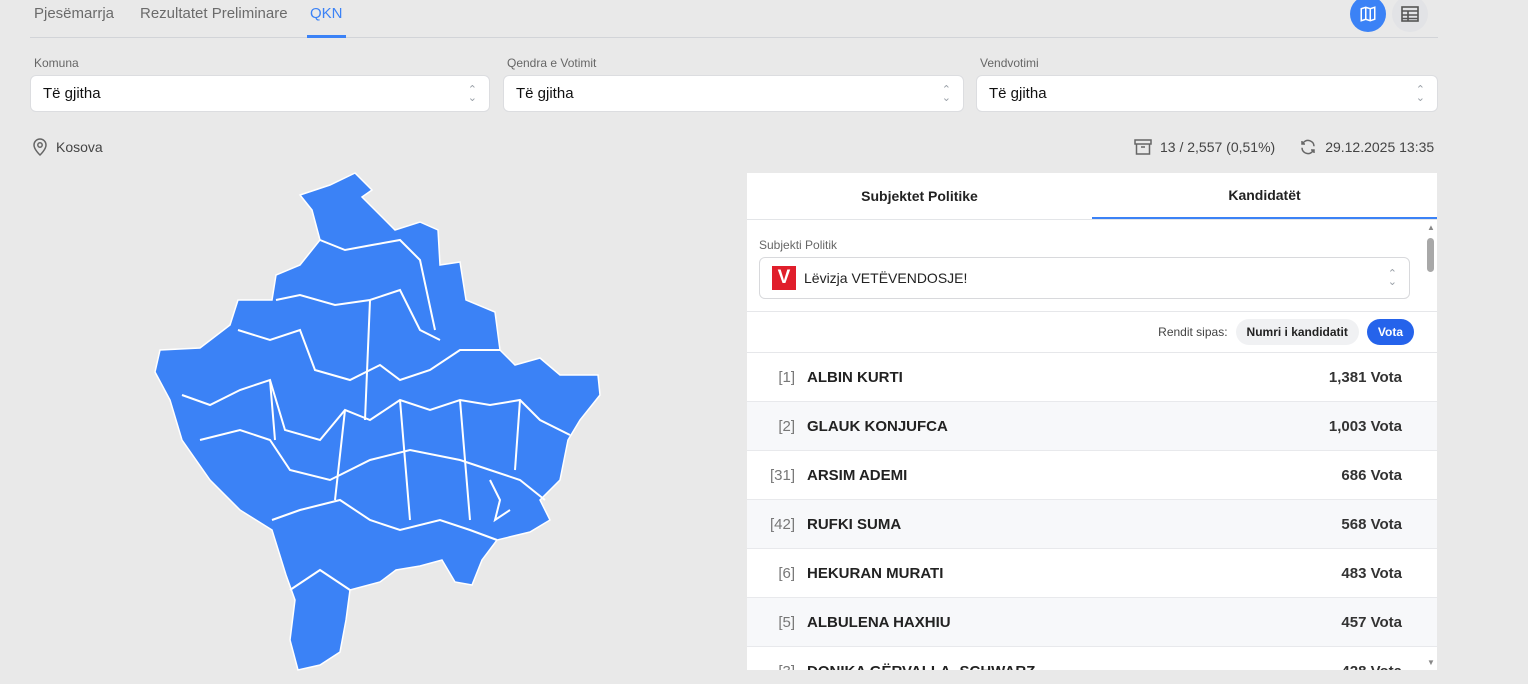 The width and height of the screenshot is (1528, 684). What do you see at coordinates (798, 245) in the screenshot?
I see `subject-label: Subjekti Politik` at bounding box center [798, 245].